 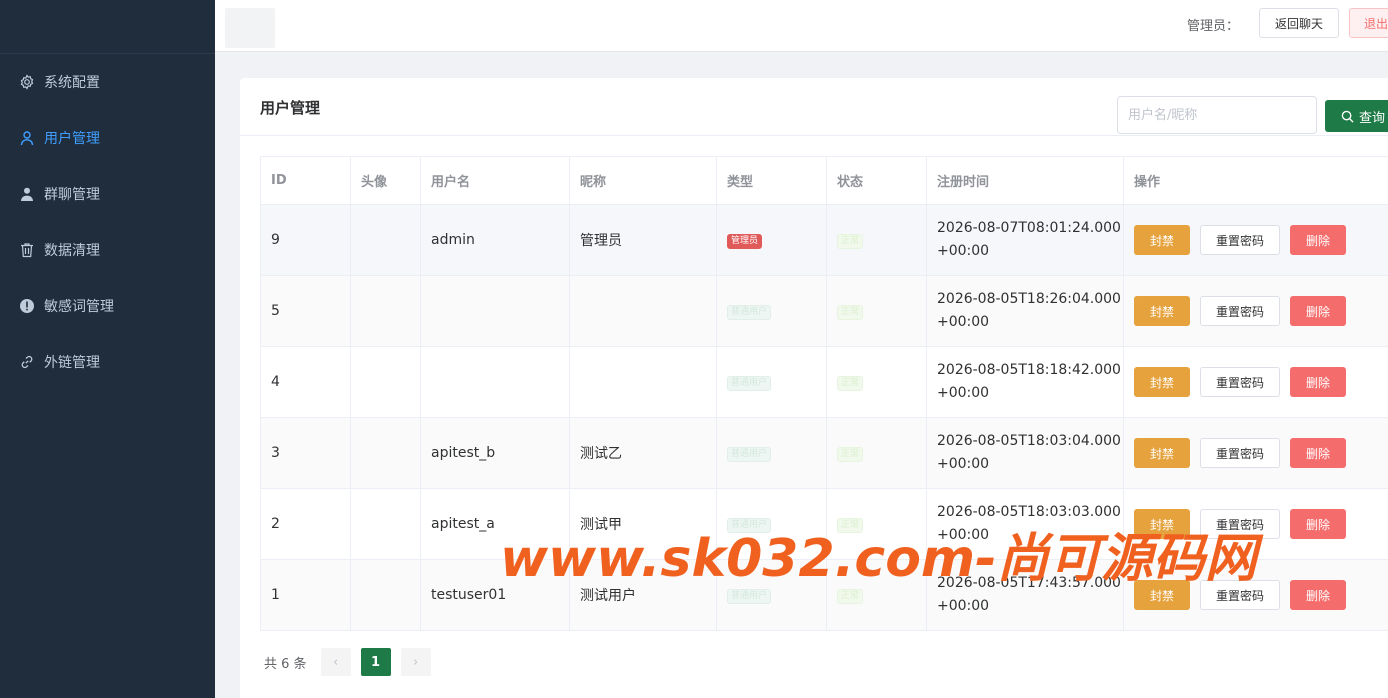 I want to click on page-title: 用户管理, so click(x=290, y=108).